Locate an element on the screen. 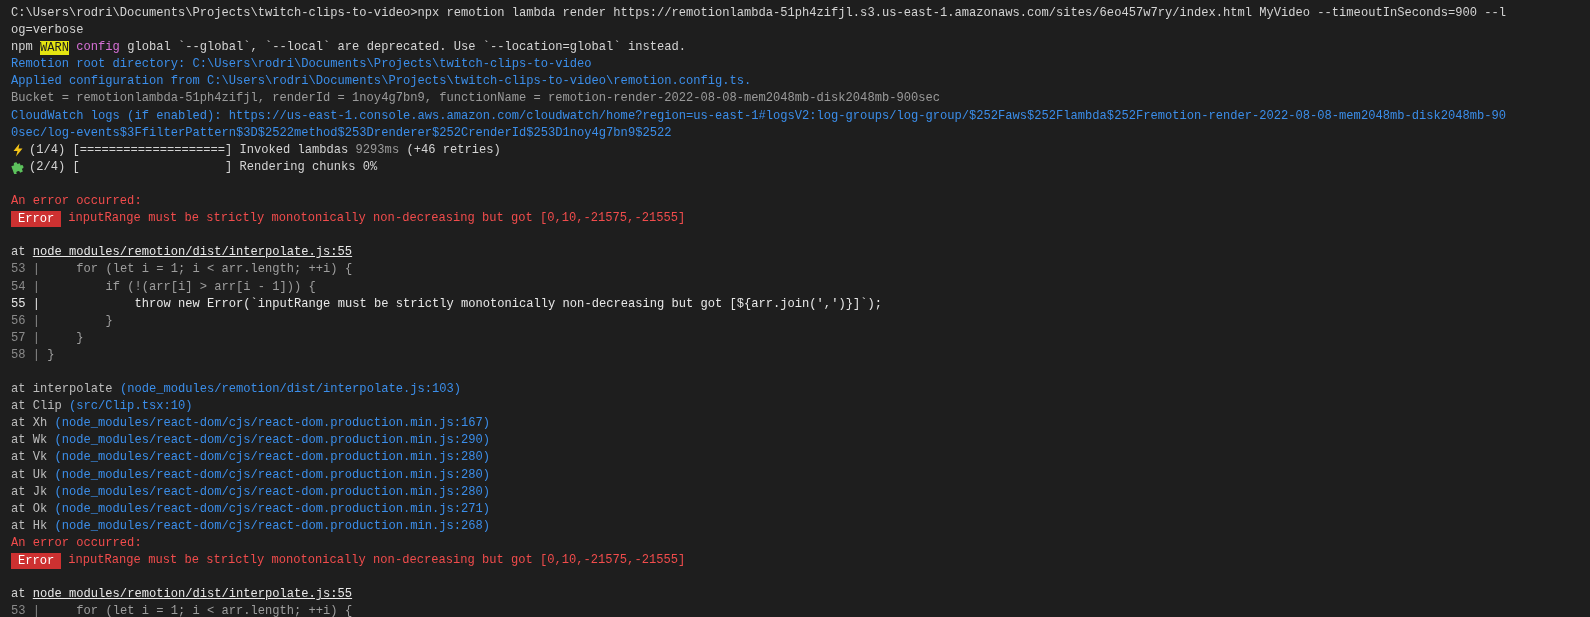  stack-frame: at Xh is located at coordinates (33, 424).